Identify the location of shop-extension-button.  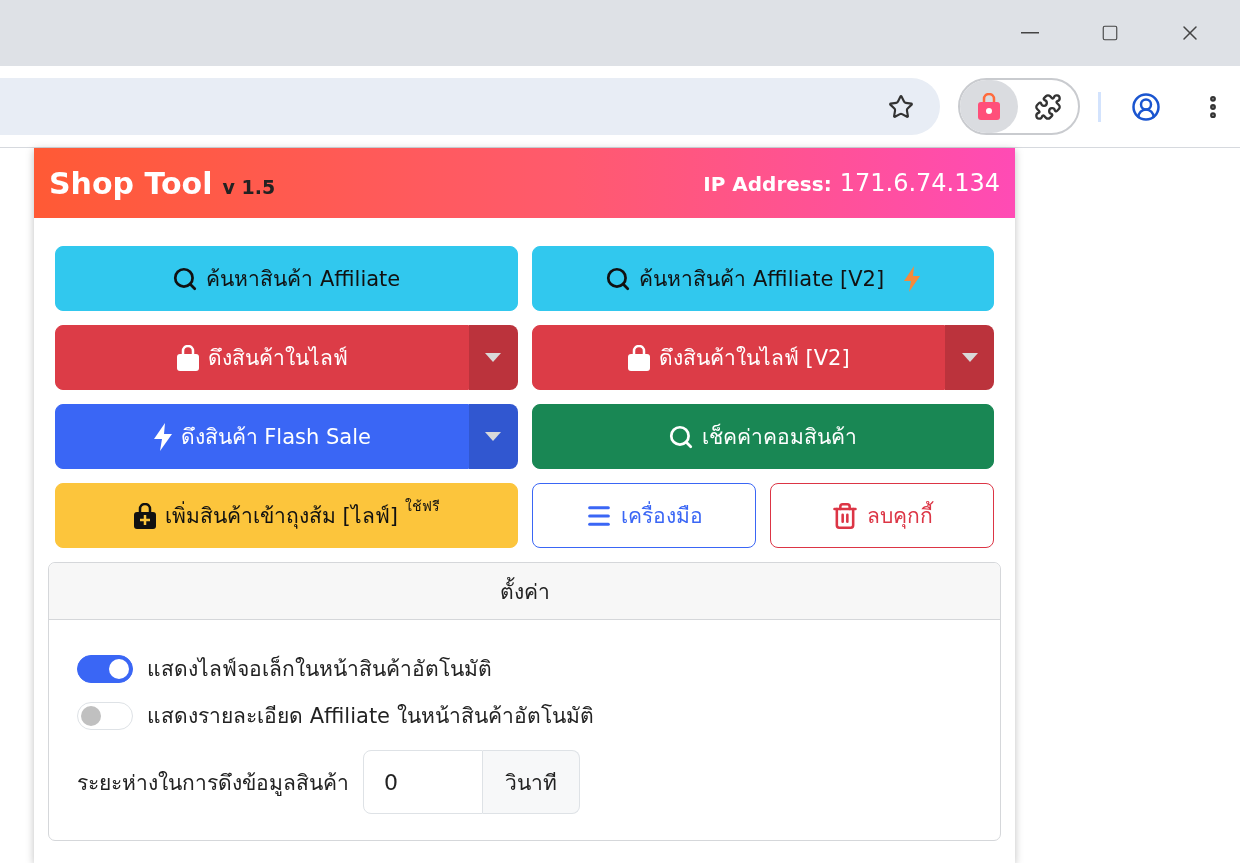
(989, 106).